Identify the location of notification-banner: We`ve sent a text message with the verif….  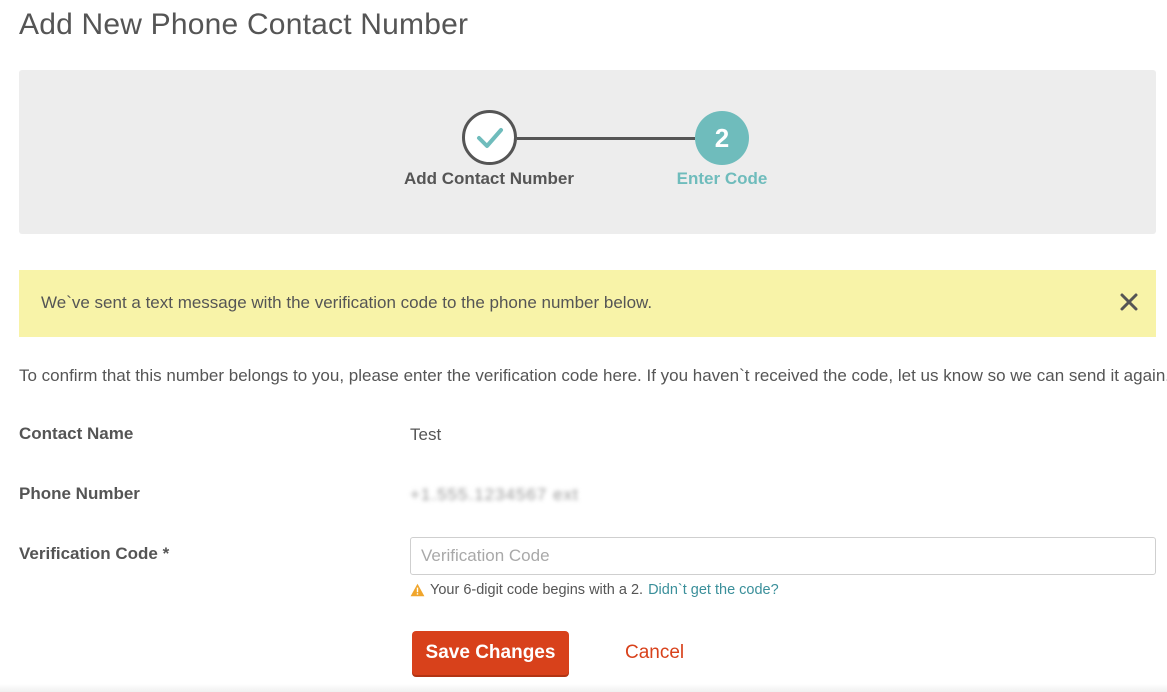
(587, 303).